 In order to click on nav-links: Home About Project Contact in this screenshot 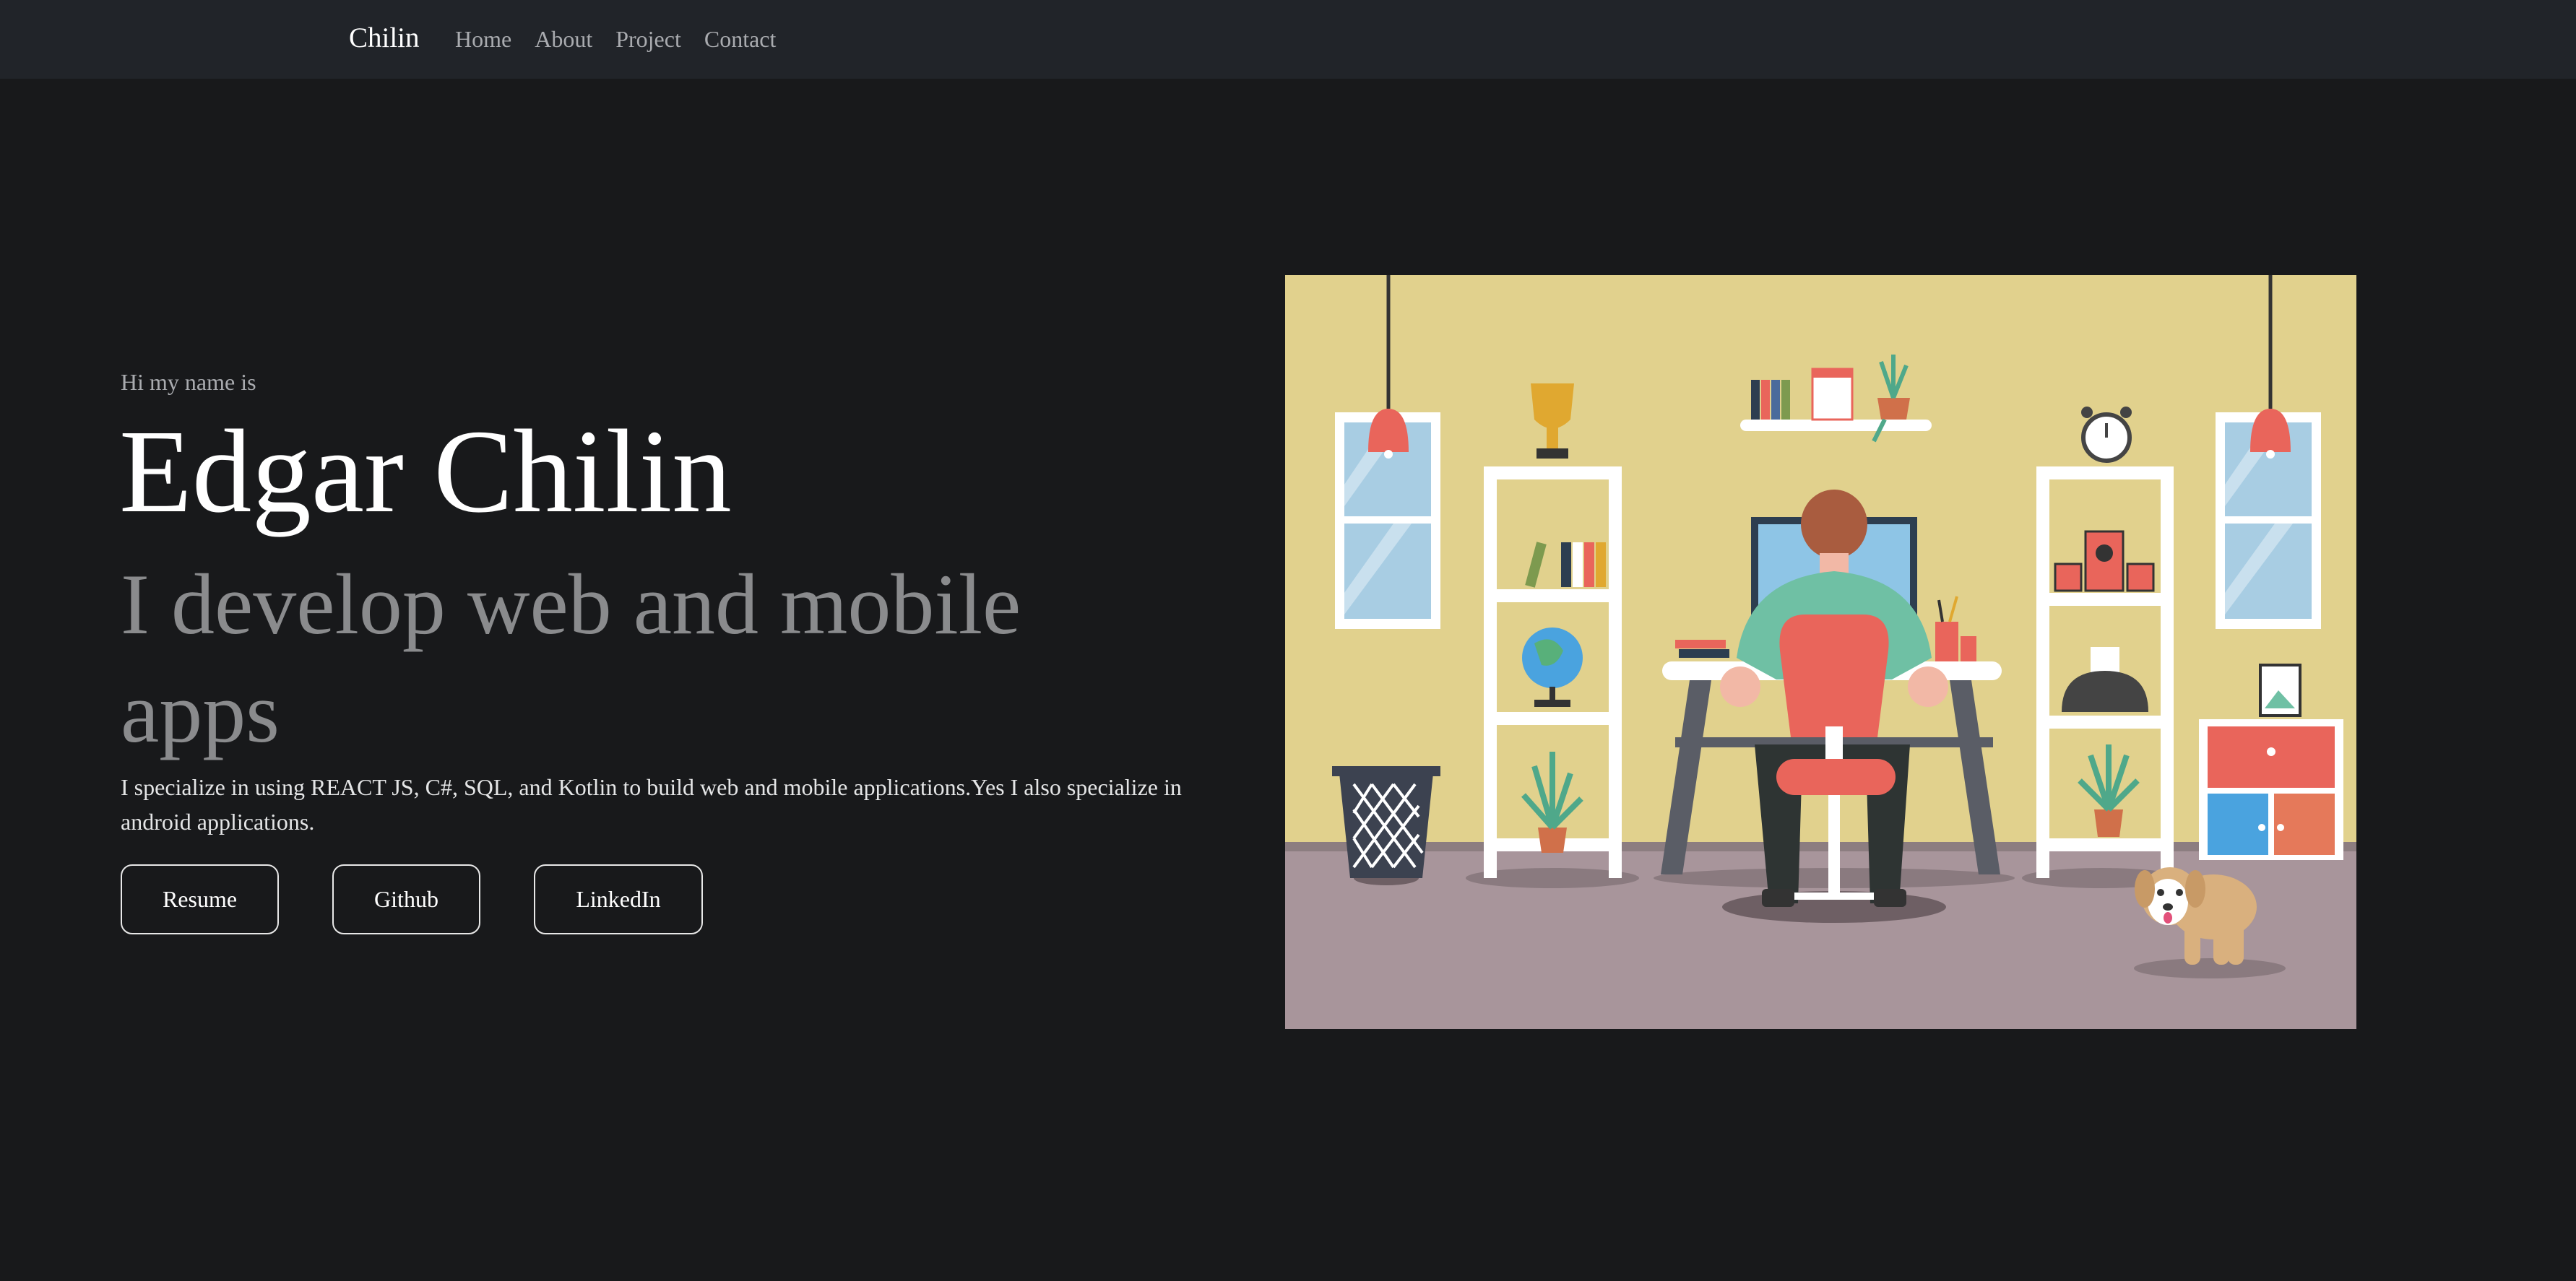, I will do `click(627, 39)`.